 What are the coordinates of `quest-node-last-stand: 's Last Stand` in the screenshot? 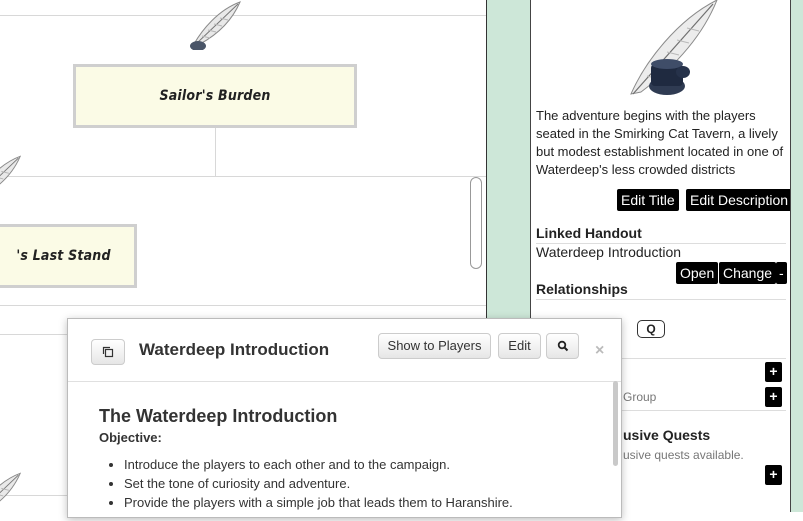 It's located at (68, 256).